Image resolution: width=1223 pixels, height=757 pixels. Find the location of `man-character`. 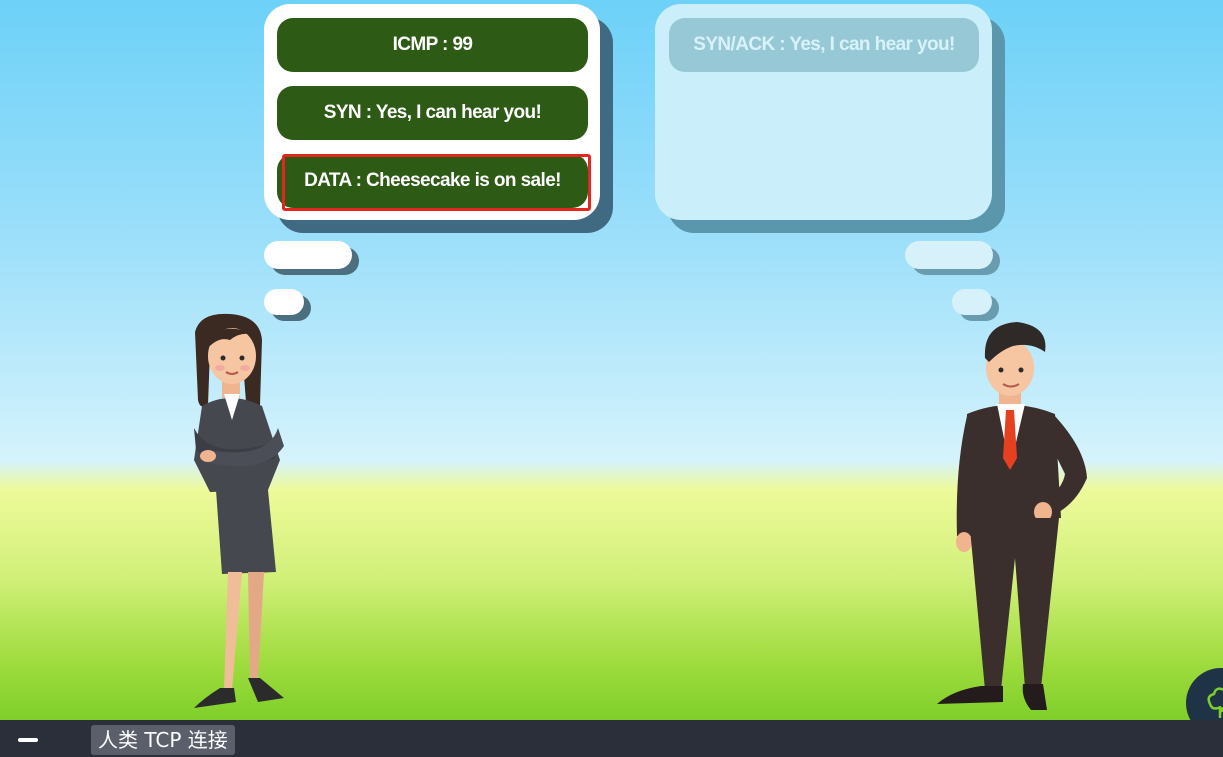

man-character is located at coordinates (1012, 516).